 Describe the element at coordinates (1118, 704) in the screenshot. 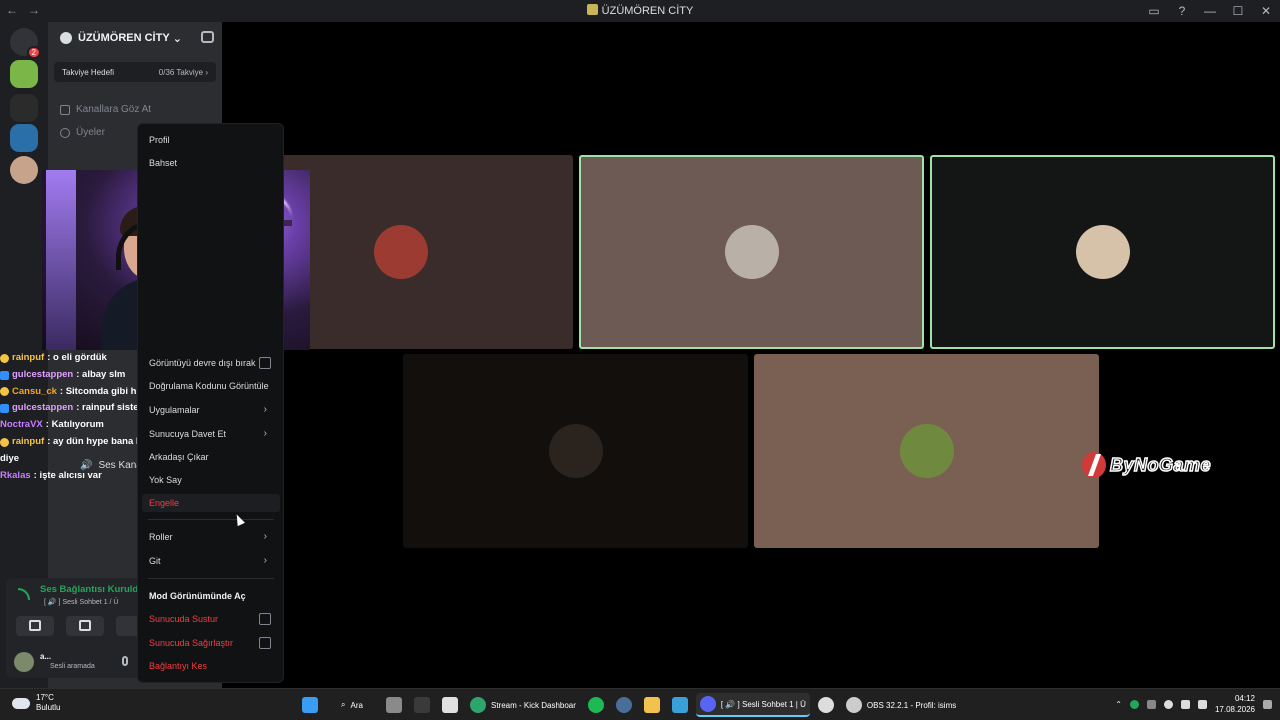

I see `chevron-up-icon: ⌃` at that location.